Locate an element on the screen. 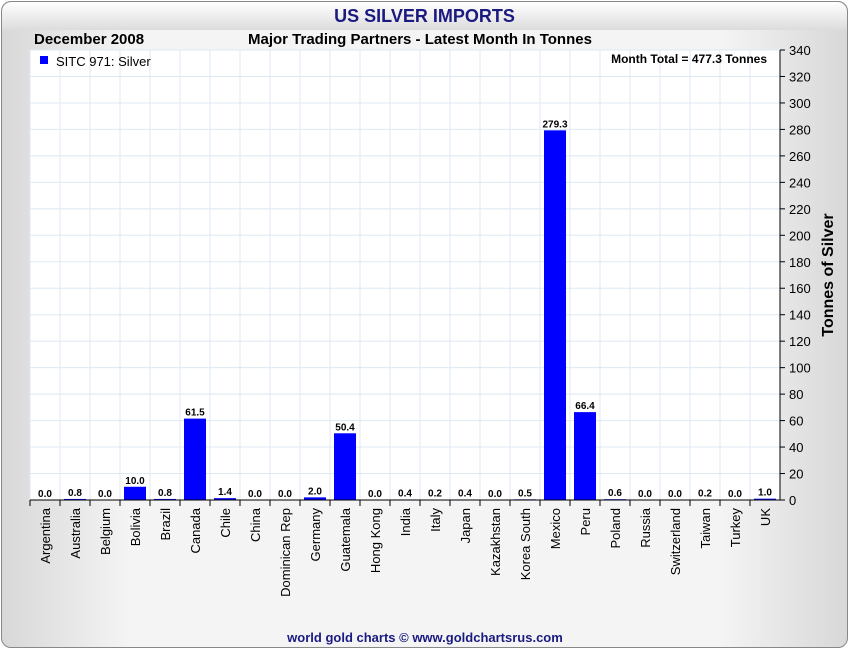 The width and height of the screenshot is (850, 650). data-label: 279.3 is located at coordinates (554, 124).